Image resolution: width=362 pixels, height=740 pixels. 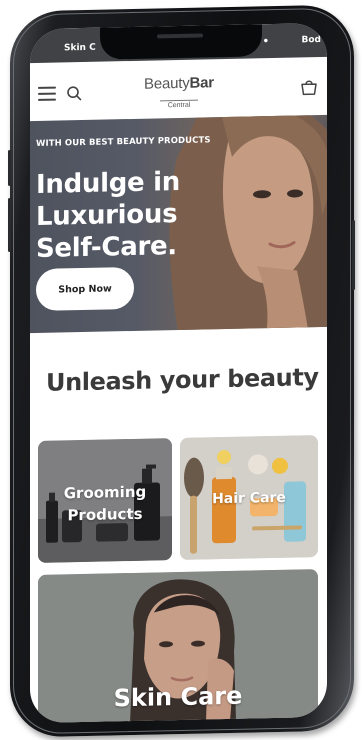 What do you see at coordinates (309, 87) in the screenshot?
I see `cart-icon` at bounding box center [309, 87].